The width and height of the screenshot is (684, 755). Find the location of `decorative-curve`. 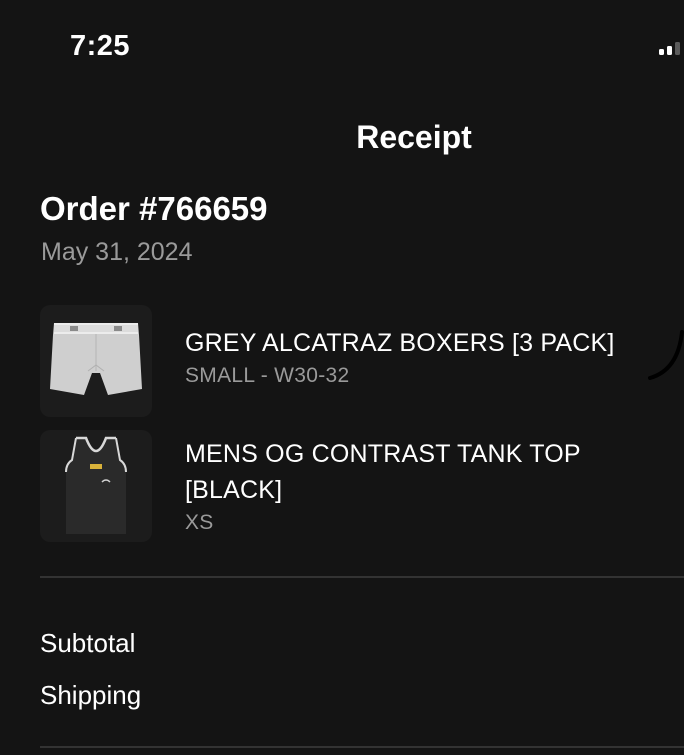

decorative-curve is located at coordinates (666, 355).